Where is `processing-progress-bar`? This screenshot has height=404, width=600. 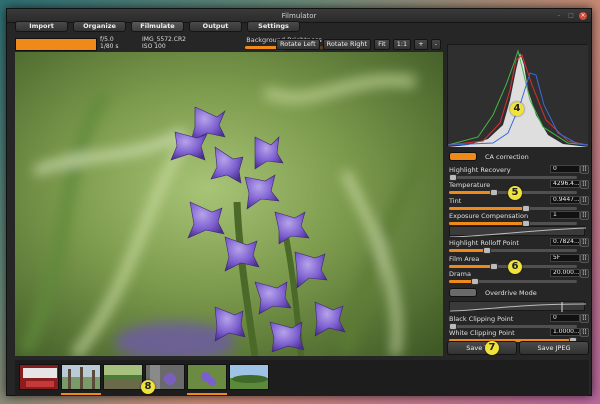
processing-progress-bar is located at coordinates (56, 44).